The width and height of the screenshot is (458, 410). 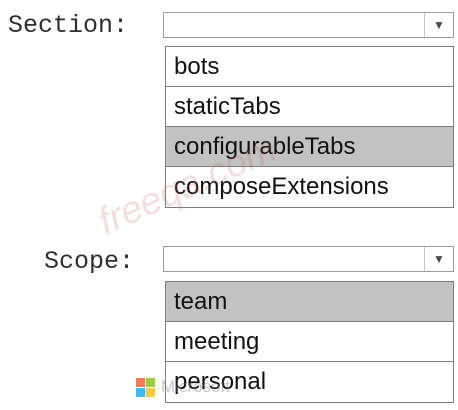 What do you see at coordinates (309, 382) in the screenshot?
I see `scope-option-personal: personal` at bounding box center [309, 382].